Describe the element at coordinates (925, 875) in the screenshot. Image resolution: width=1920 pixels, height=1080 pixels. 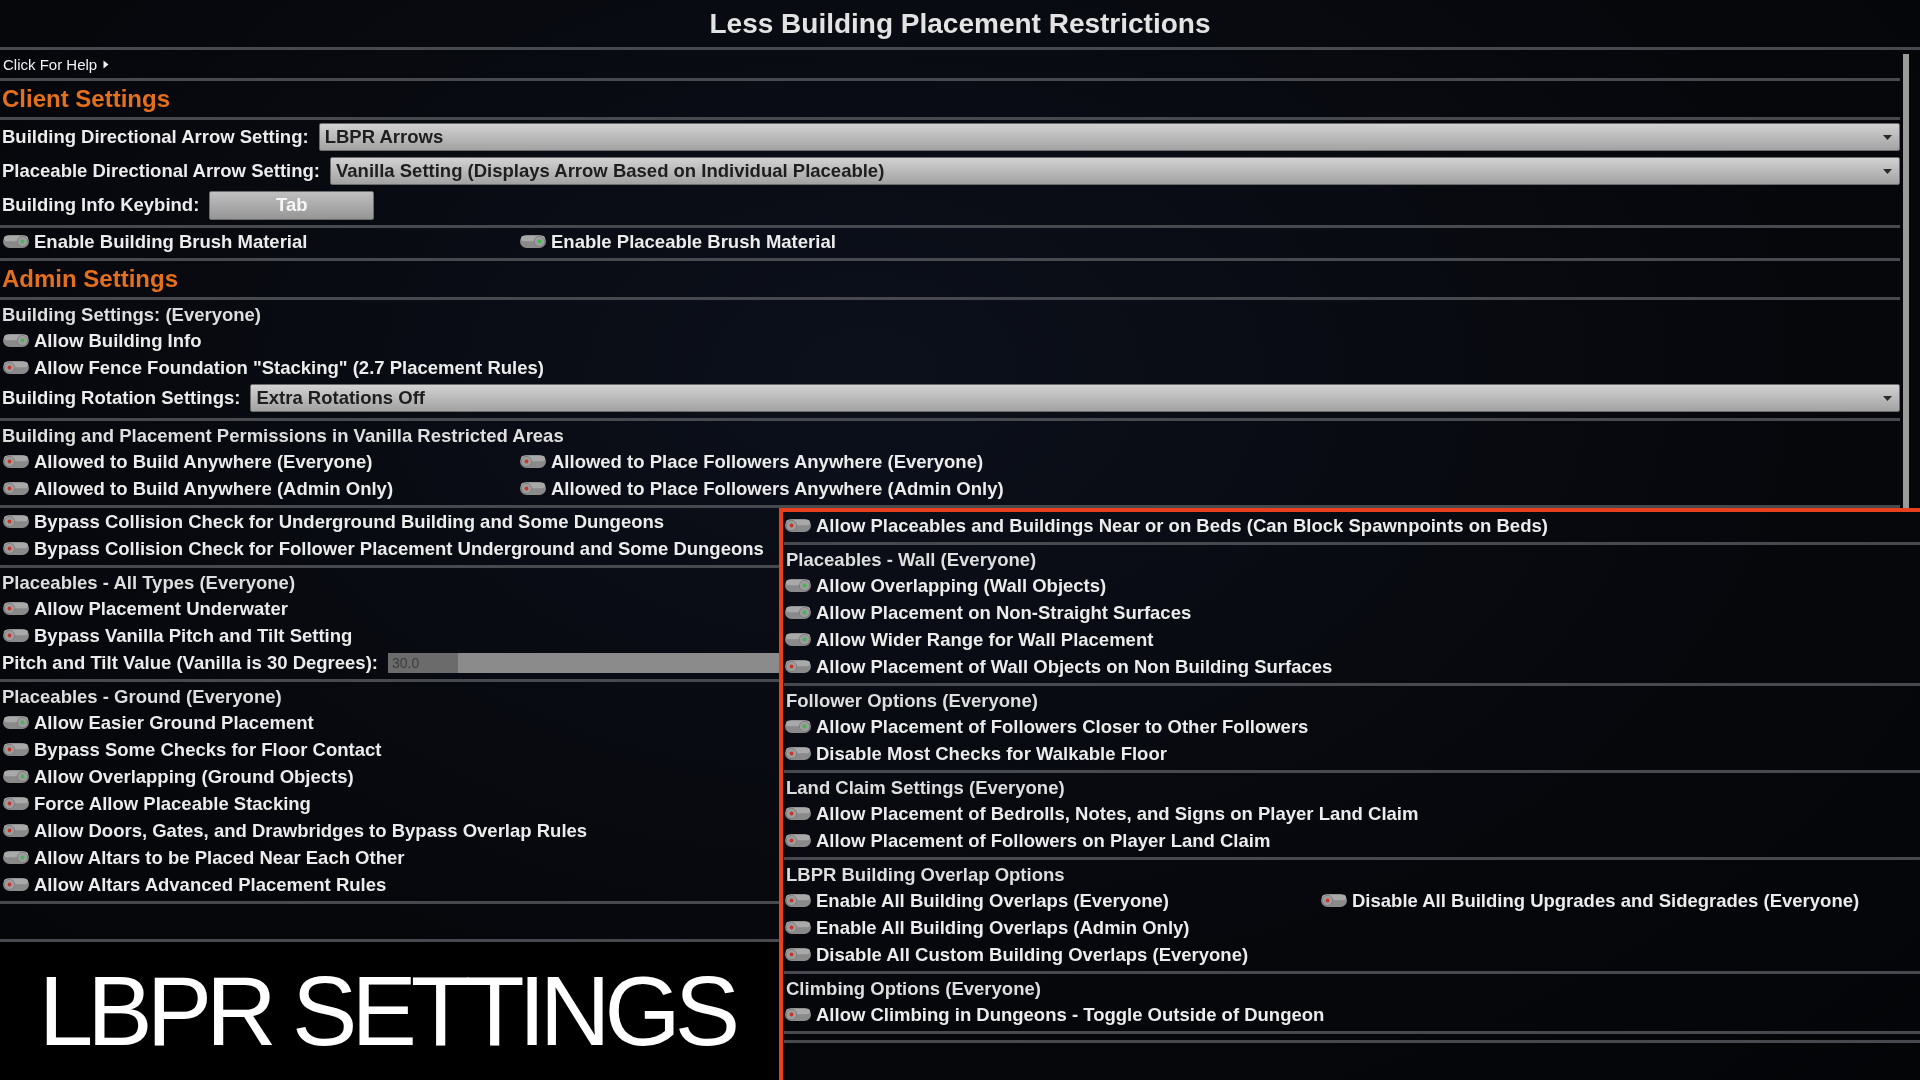
I see `group-heading: LBPR Building Overlap Options` at that location.